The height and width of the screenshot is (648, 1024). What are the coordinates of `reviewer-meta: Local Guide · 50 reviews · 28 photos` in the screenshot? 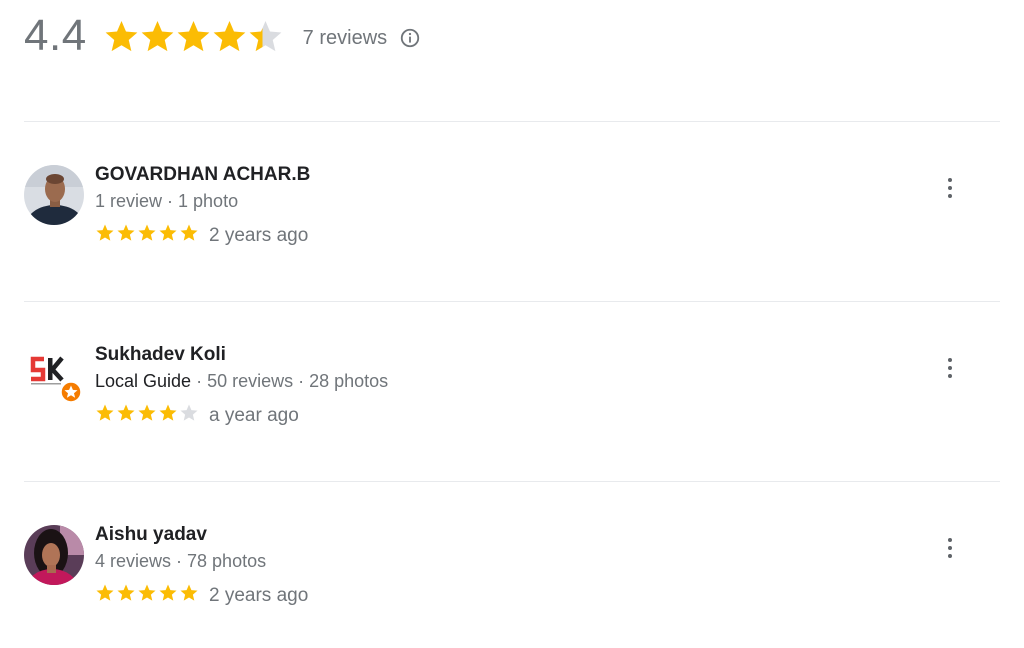 It's located at (241, 381).